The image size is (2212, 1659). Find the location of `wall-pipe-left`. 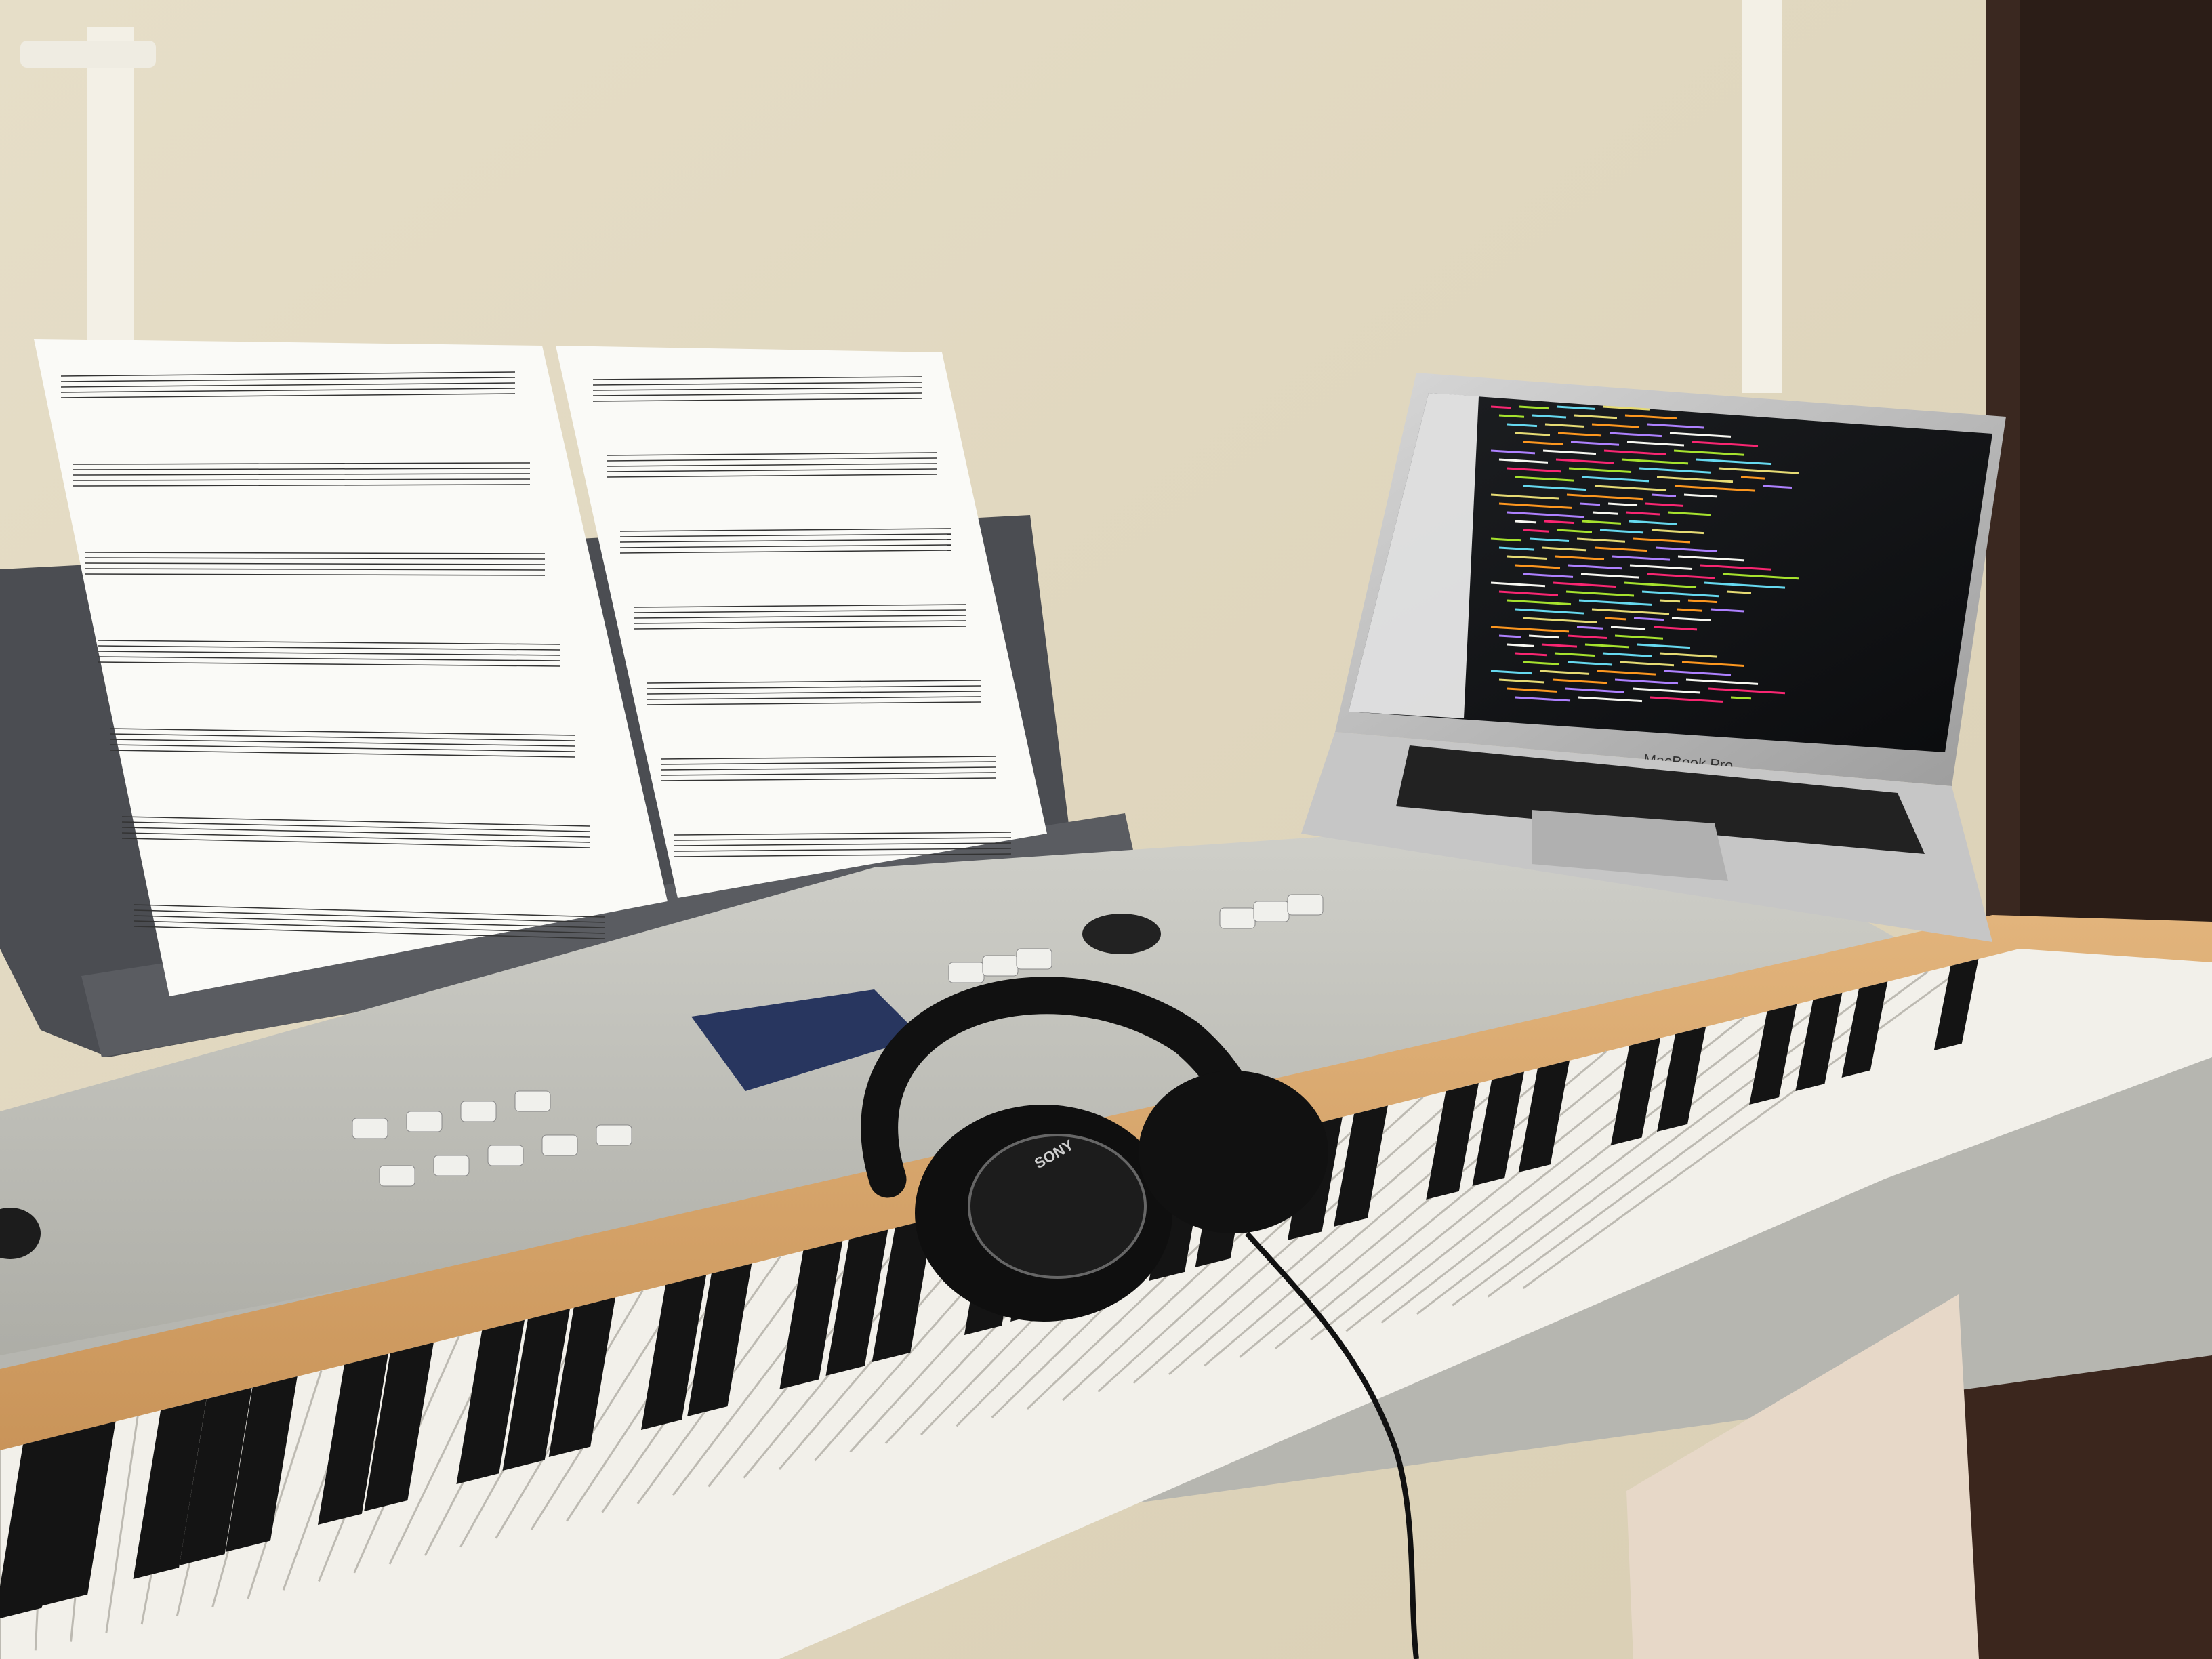

wall-pipe-left is located at coordinates (110, 203).